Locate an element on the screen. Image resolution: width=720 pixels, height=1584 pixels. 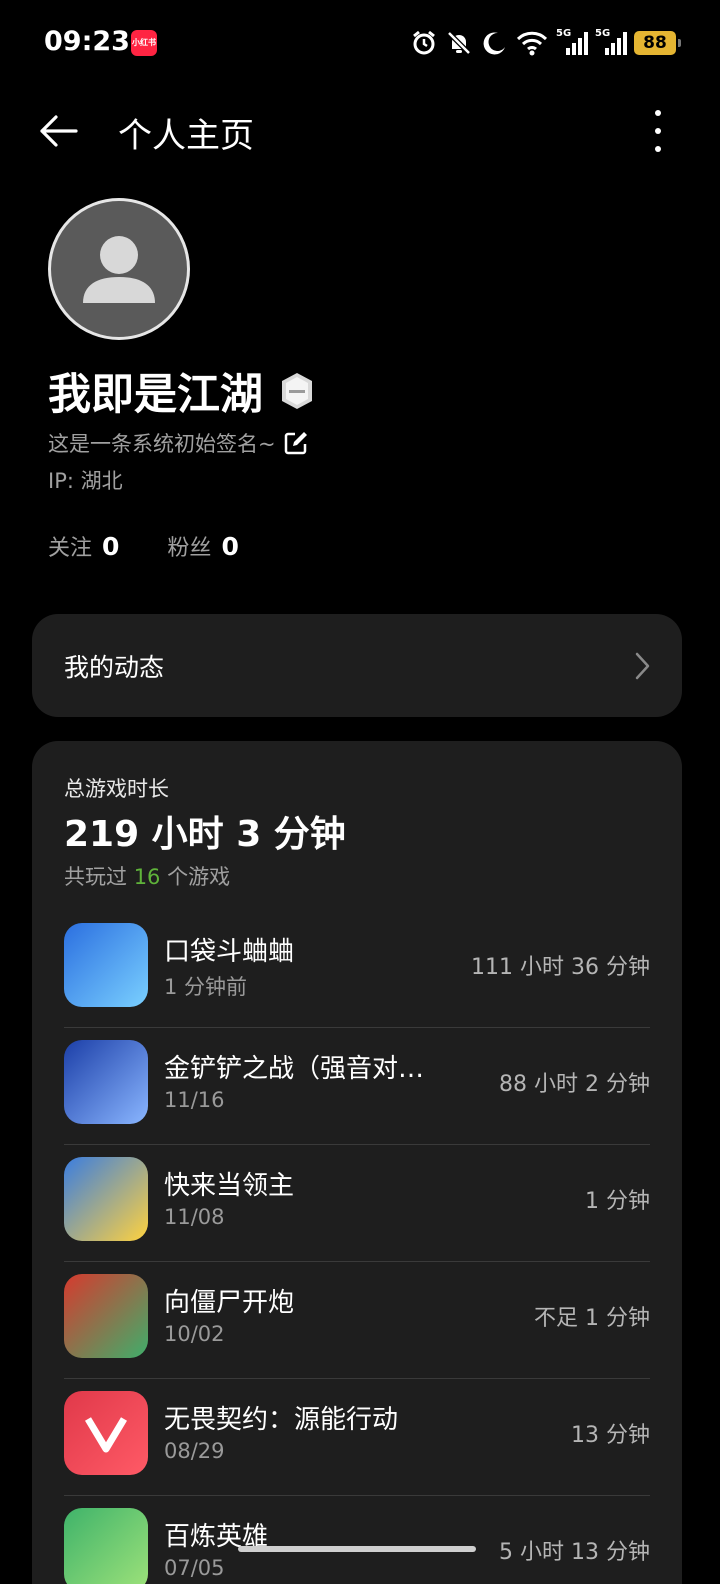
signature-row: 这是一条系统初始签名~ is located at coordinates (179, 443).